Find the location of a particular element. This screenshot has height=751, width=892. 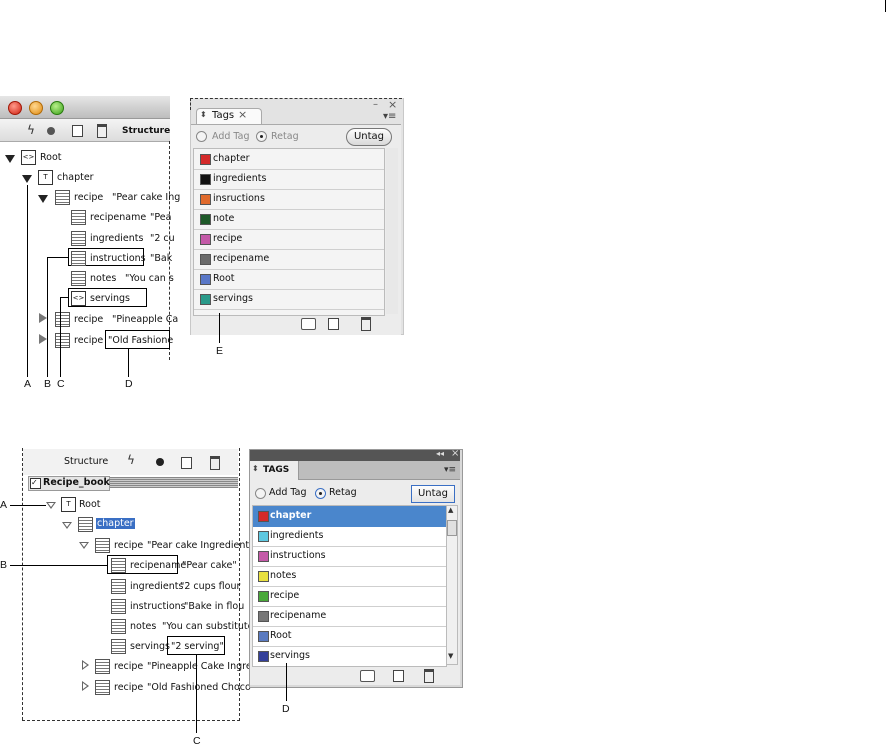

tag-list-item: instructions is located at coordinates (349, 556).